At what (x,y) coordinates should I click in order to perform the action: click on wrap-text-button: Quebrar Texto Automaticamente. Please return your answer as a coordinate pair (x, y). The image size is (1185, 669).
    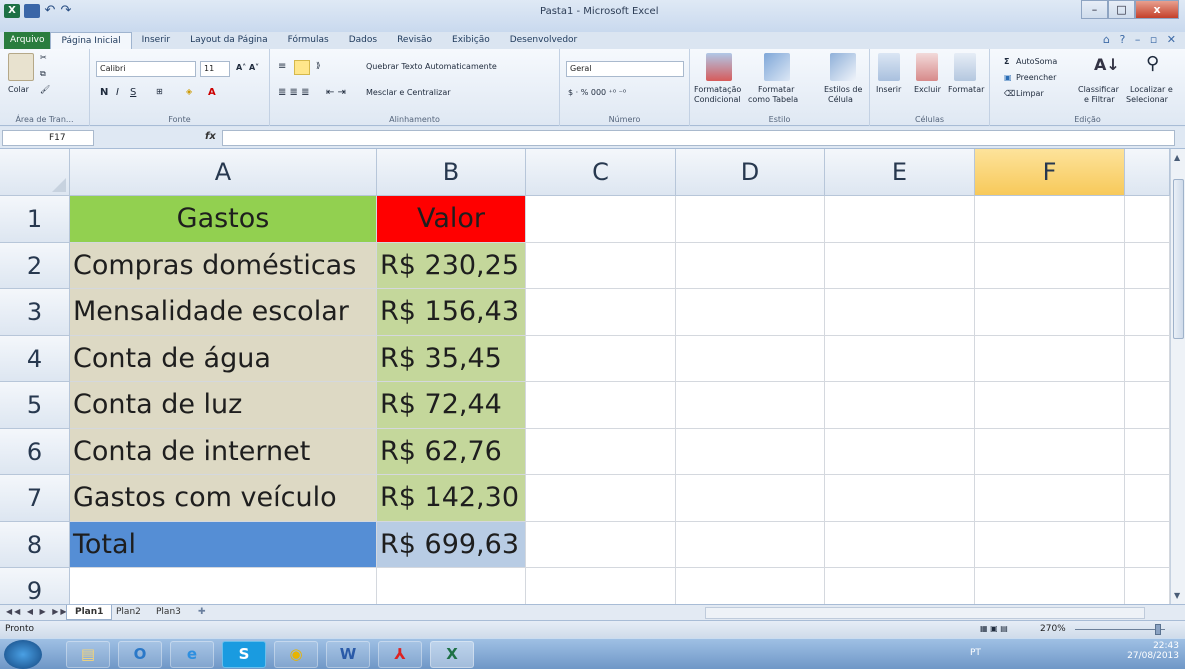
    Looking at the image, I should click on (431, 66).